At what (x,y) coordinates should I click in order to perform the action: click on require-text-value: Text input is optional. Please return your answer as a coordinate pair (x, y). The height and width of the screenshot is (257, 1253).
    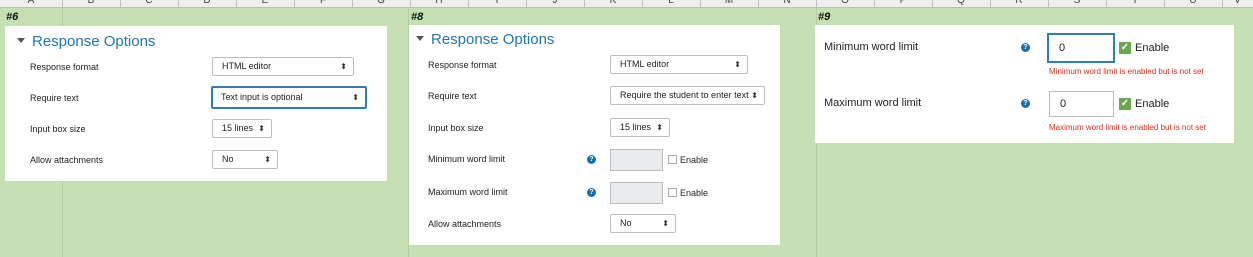
    Looking at the image, I should click on (262, 97).